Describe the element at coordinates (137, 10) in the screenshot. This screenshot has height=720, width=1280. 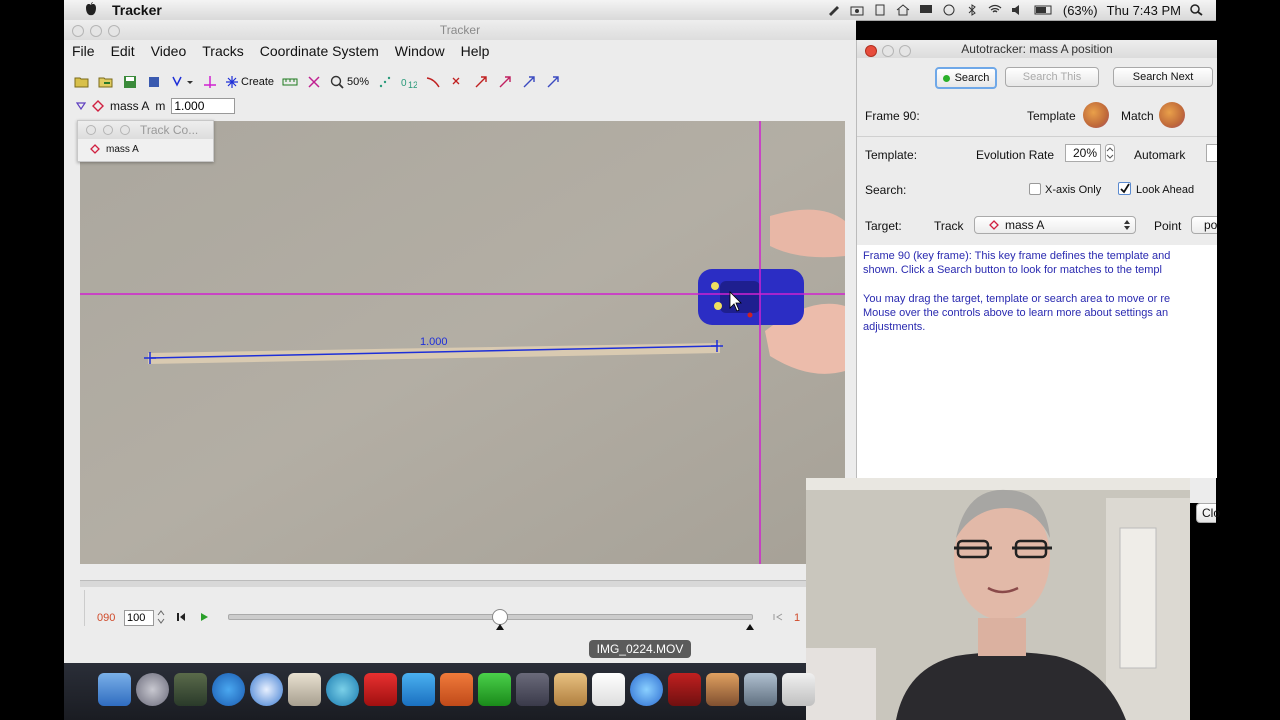
I see `menubar-app-name: Tracker` at that location.